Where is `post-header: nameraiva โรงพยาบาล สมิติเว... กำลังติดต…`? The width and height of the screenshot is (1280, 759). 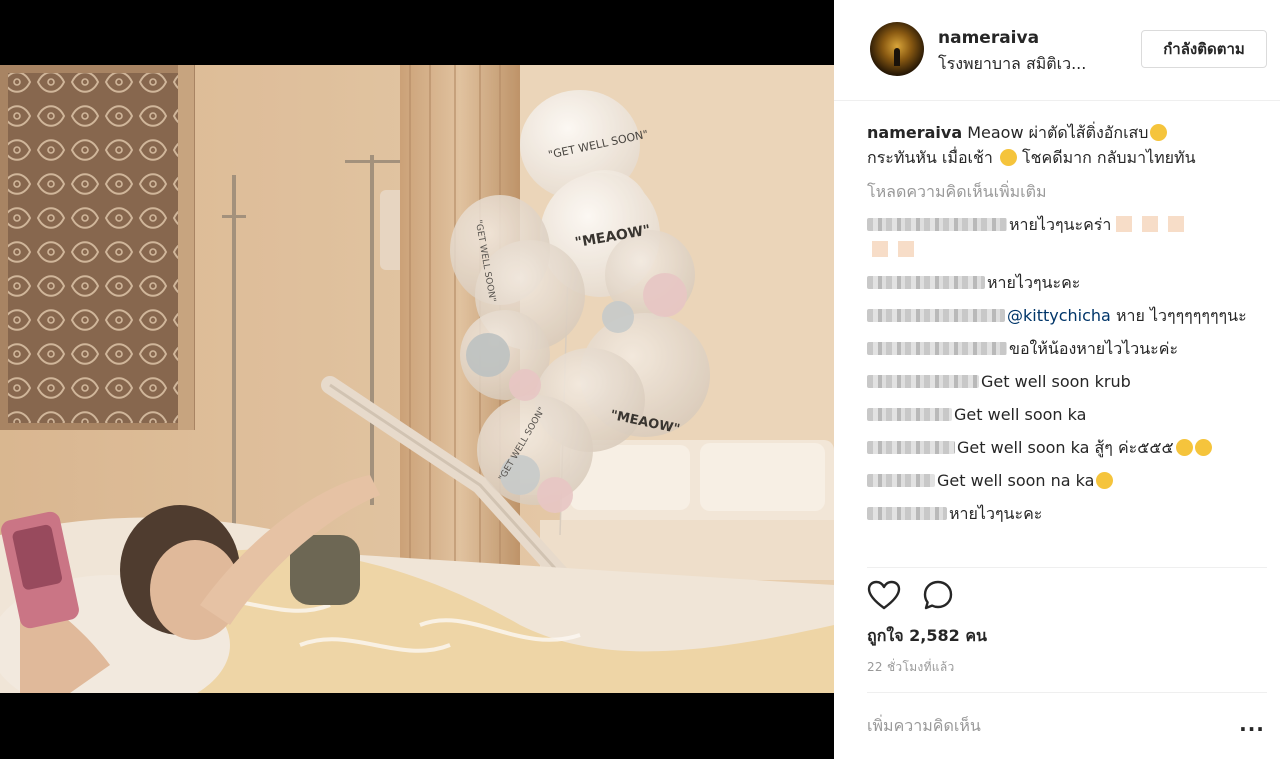
post-header: nameraiva โรงพยาบาล สมิติเว... กำลังติดต… is located at coordinates (1057, 50).